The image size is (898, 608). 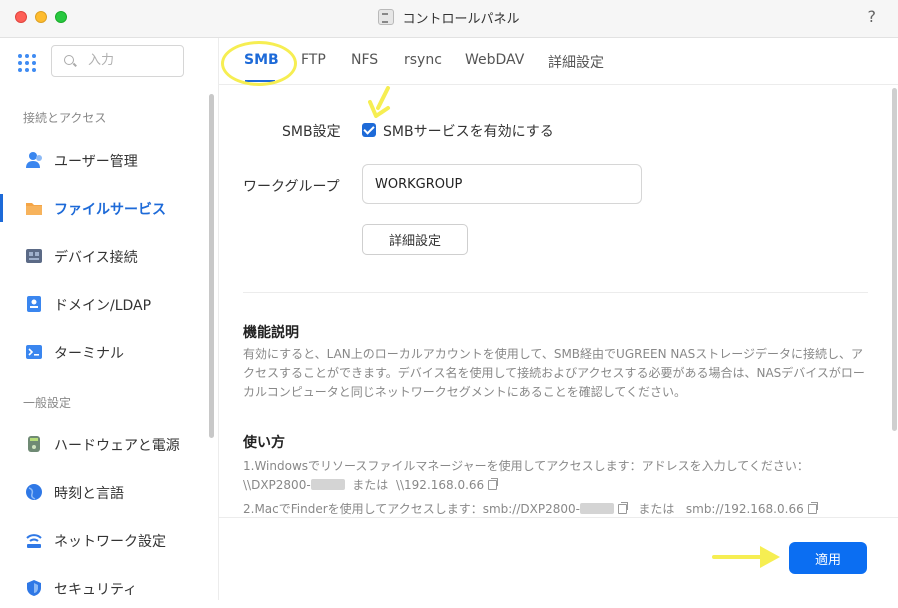 What do you see at coordinates (34, 304) in the screenshot?
I see `domain-icon` at bounding box center [34, 304].